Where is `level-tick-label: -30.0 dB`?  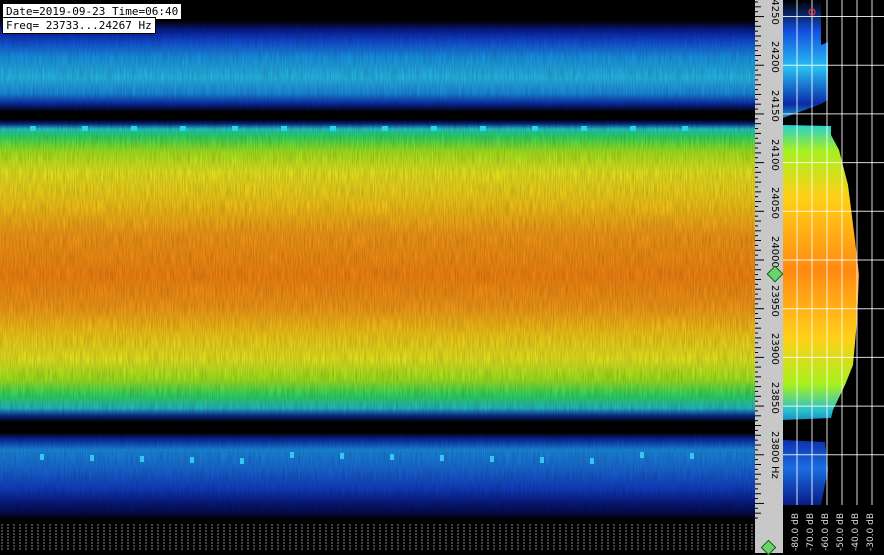
level-tick-label: -30.0 dB is located at coordinates (871, 531).